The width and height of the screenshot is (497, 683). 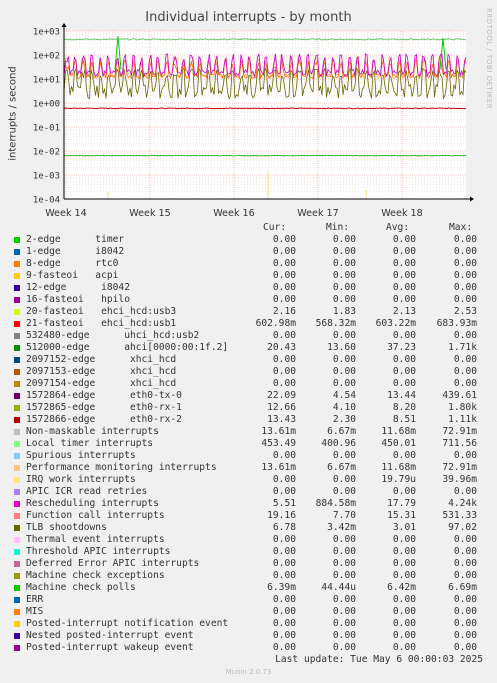 What do you see at coordinates (35, 599) in the screenshot?
I see `legend-name: ERR` at bounding box center [35, 599].